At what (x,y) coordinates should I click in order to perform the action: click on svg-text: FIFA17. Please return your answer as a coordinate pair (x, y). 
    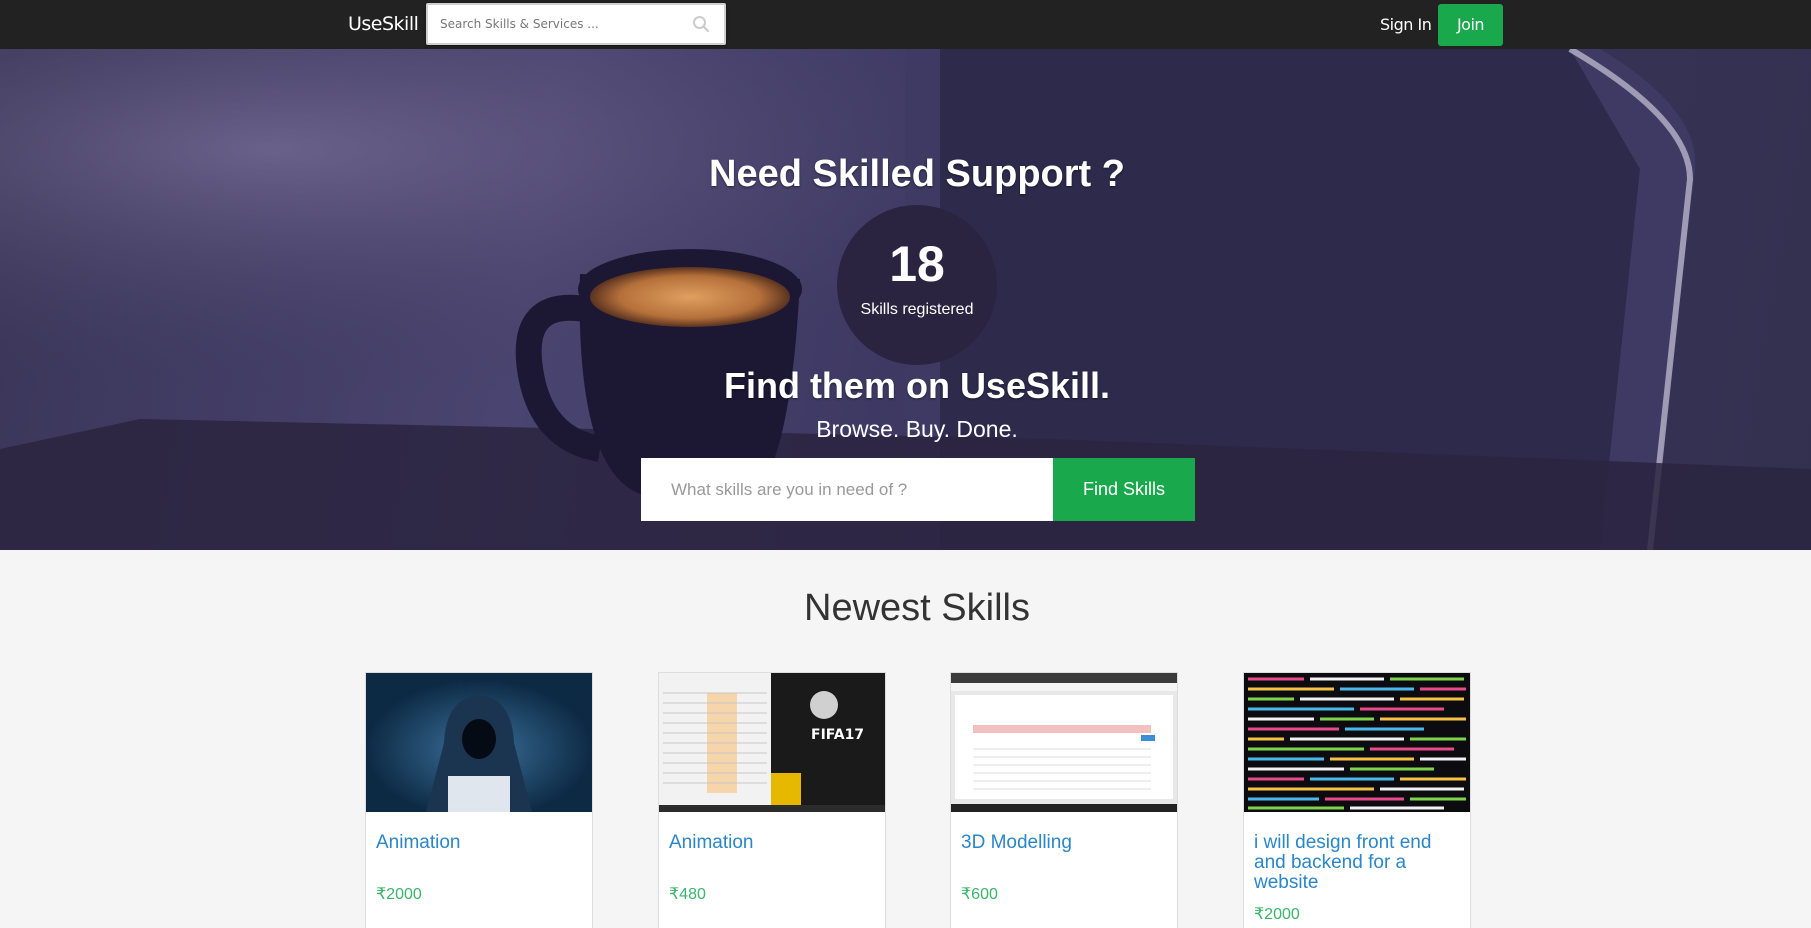
    Looking at the image, I should click on (837, 735).